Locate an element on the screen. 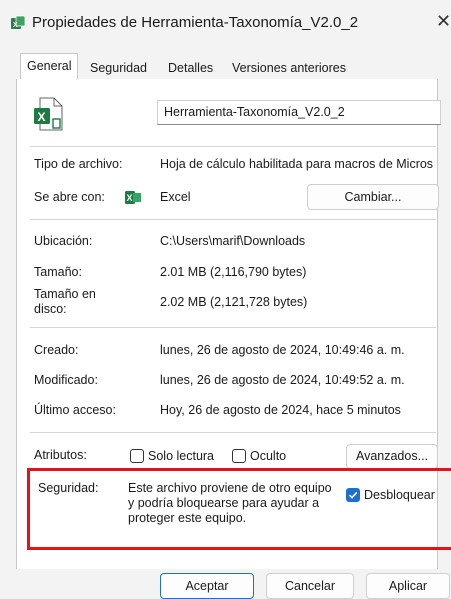 The height and width of the screenshot is (599, 451). size-value: 2.01 MB (2,116,790 bytes) is located at coordinates (233, 272).